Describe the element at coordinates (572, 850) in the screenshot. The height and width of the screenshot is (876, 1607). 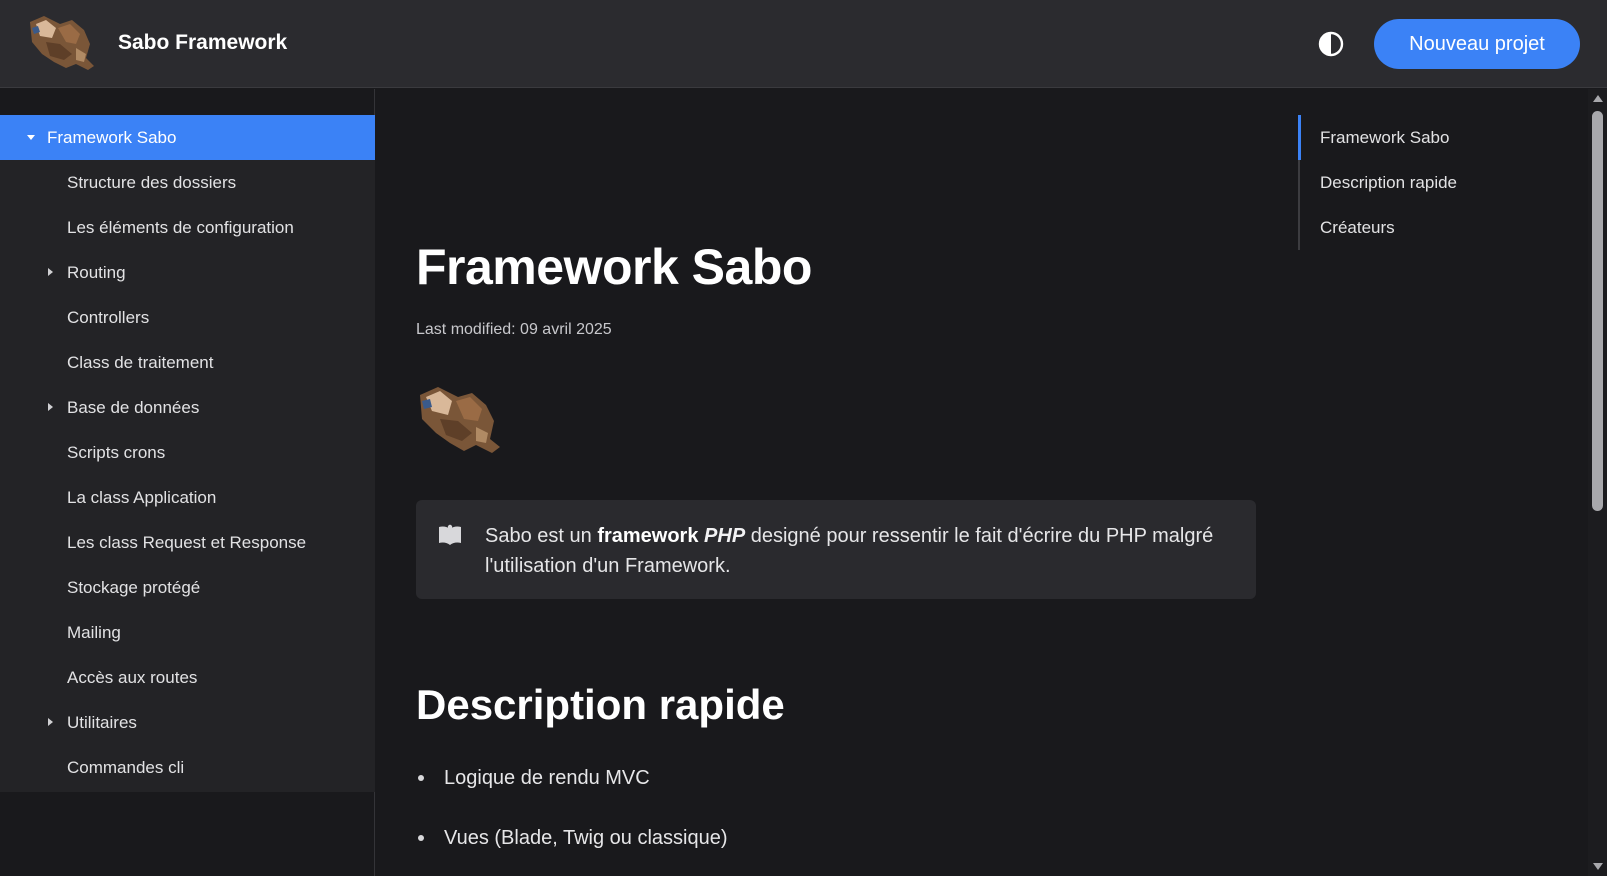
I see `list-item: Vues (Blade, Twig ou classique)` at that location.